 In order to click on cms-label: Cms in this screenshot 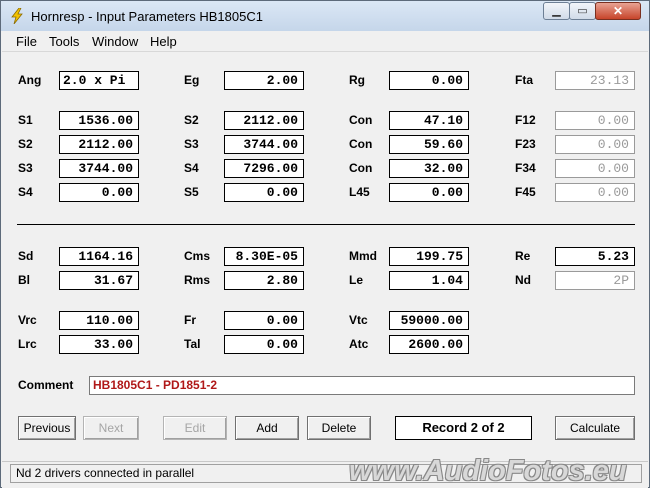, I will do `click(197, 256)`.